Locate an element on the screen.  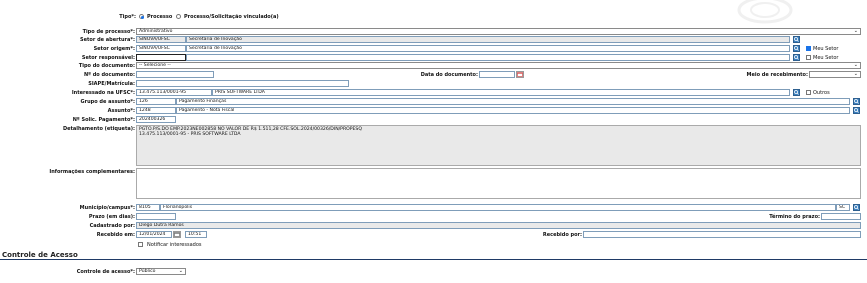
interessado-nome: PRIS SOFTWARE LTDA is located at coordinates (501, 92).